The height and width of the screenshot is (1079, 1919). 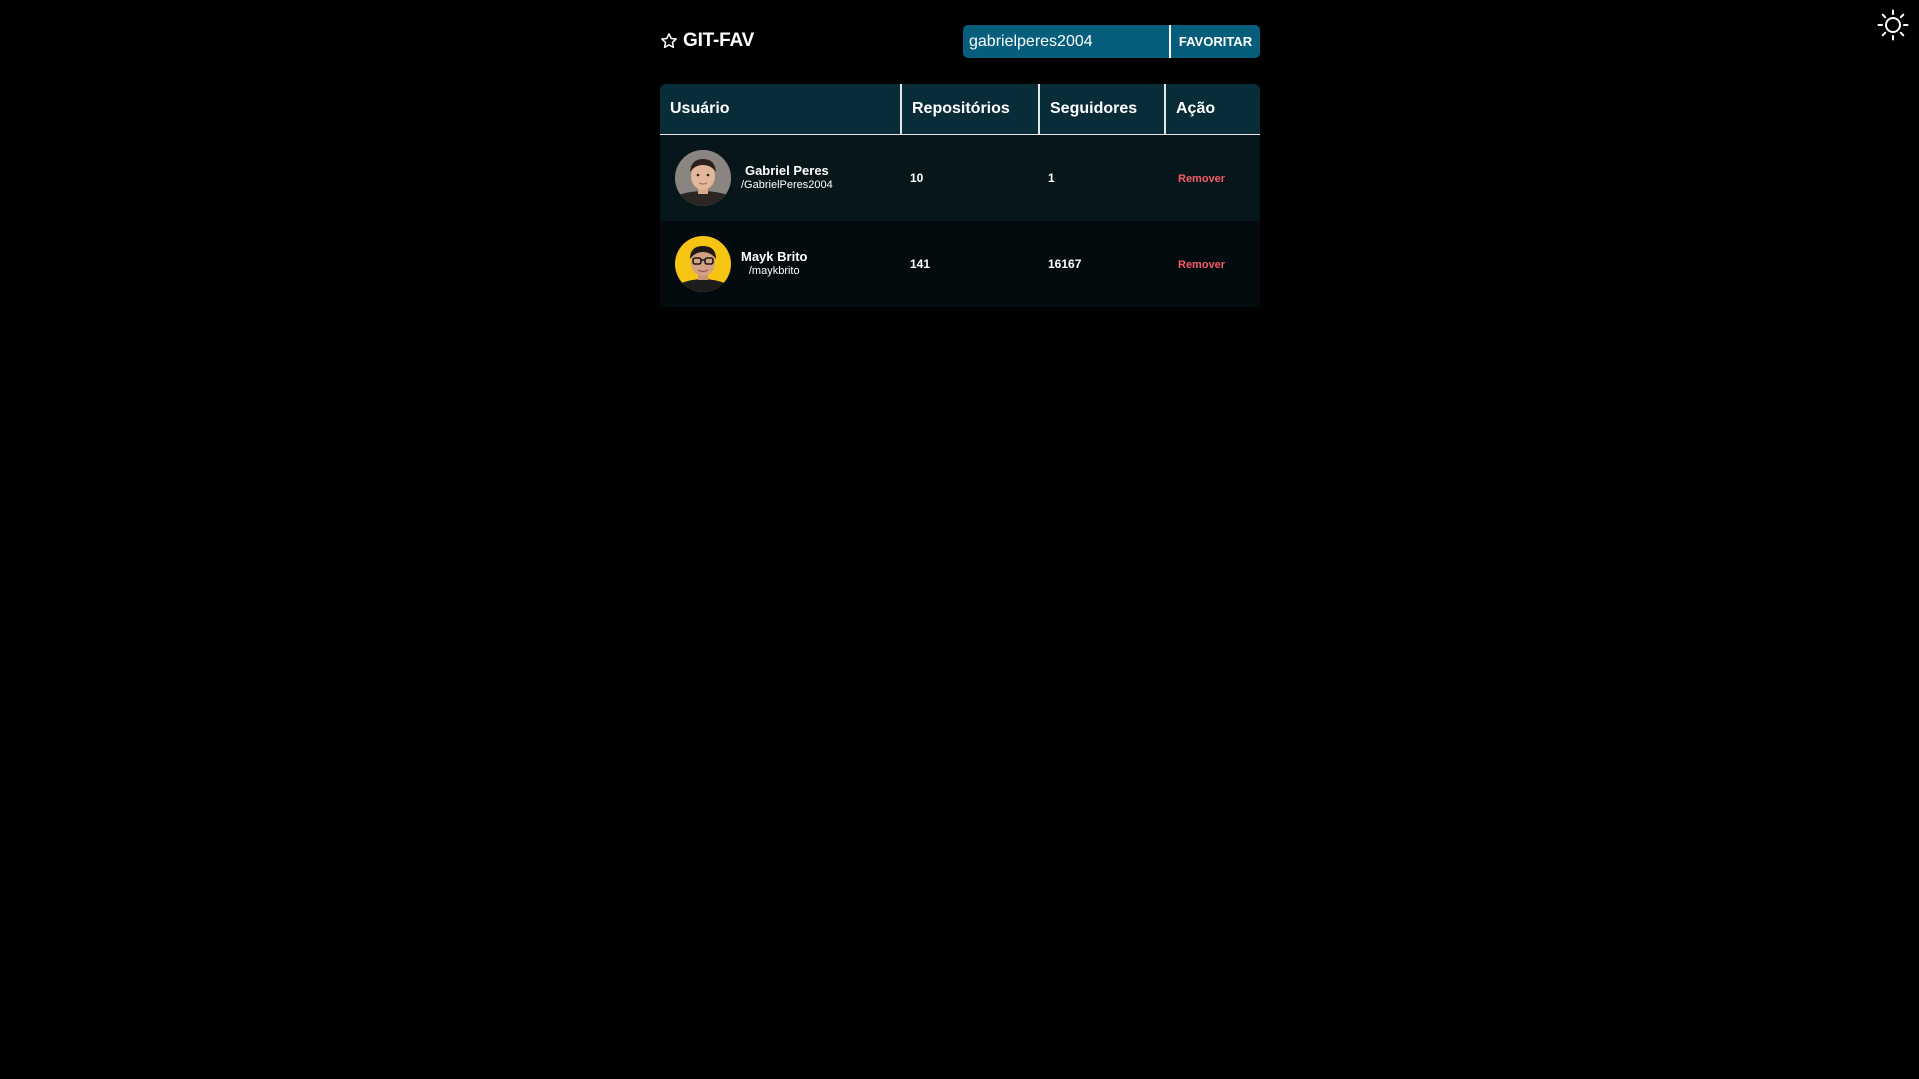 I want to click on table-row: Mayk Brito /maykbrito 141 16167 Remover, so click(x=960, y=264).